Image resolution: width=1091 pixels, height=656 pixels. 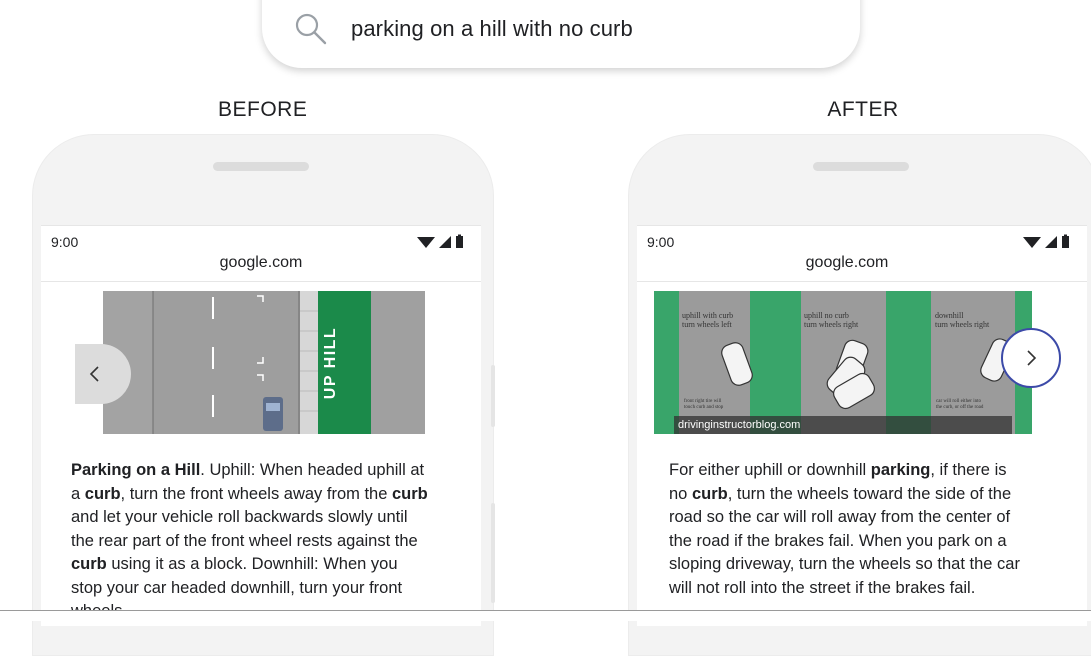 I want to click on volume-button, so click(x=493, y=396).